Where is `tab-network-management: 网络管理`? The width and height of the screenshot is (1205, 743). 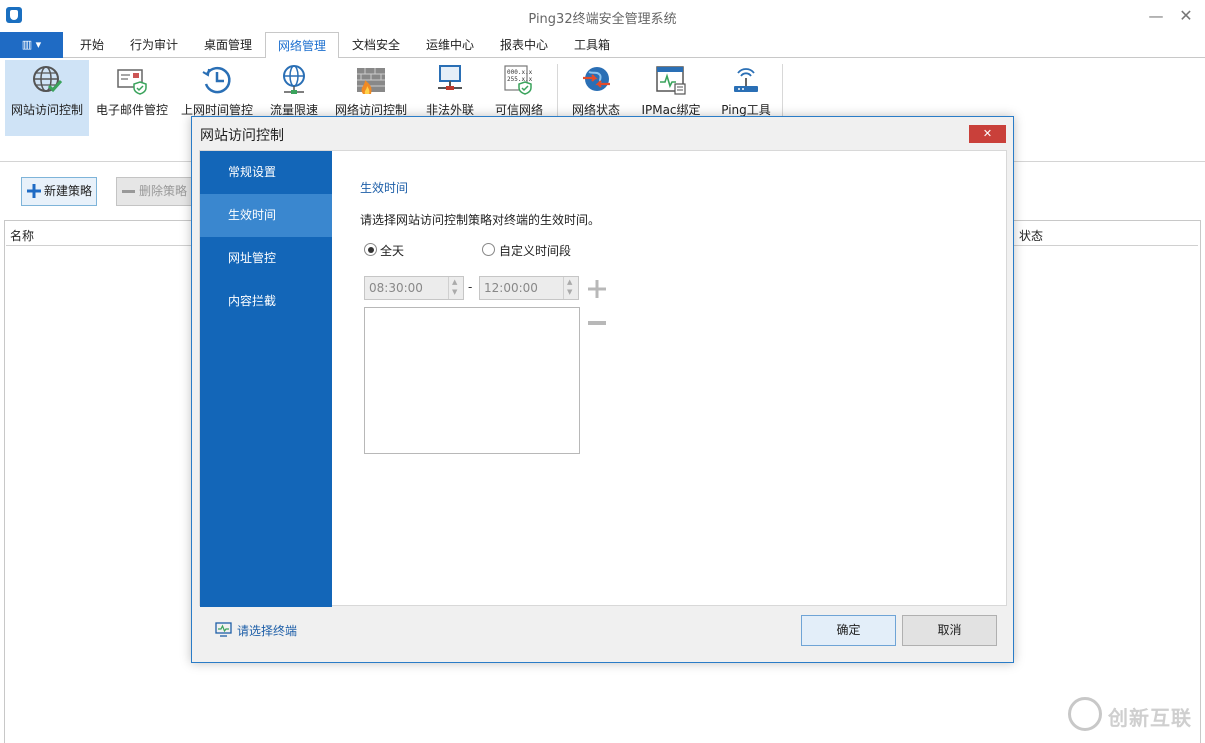 tab-network-management: 网络管理 is located at coordinates (302, 45).